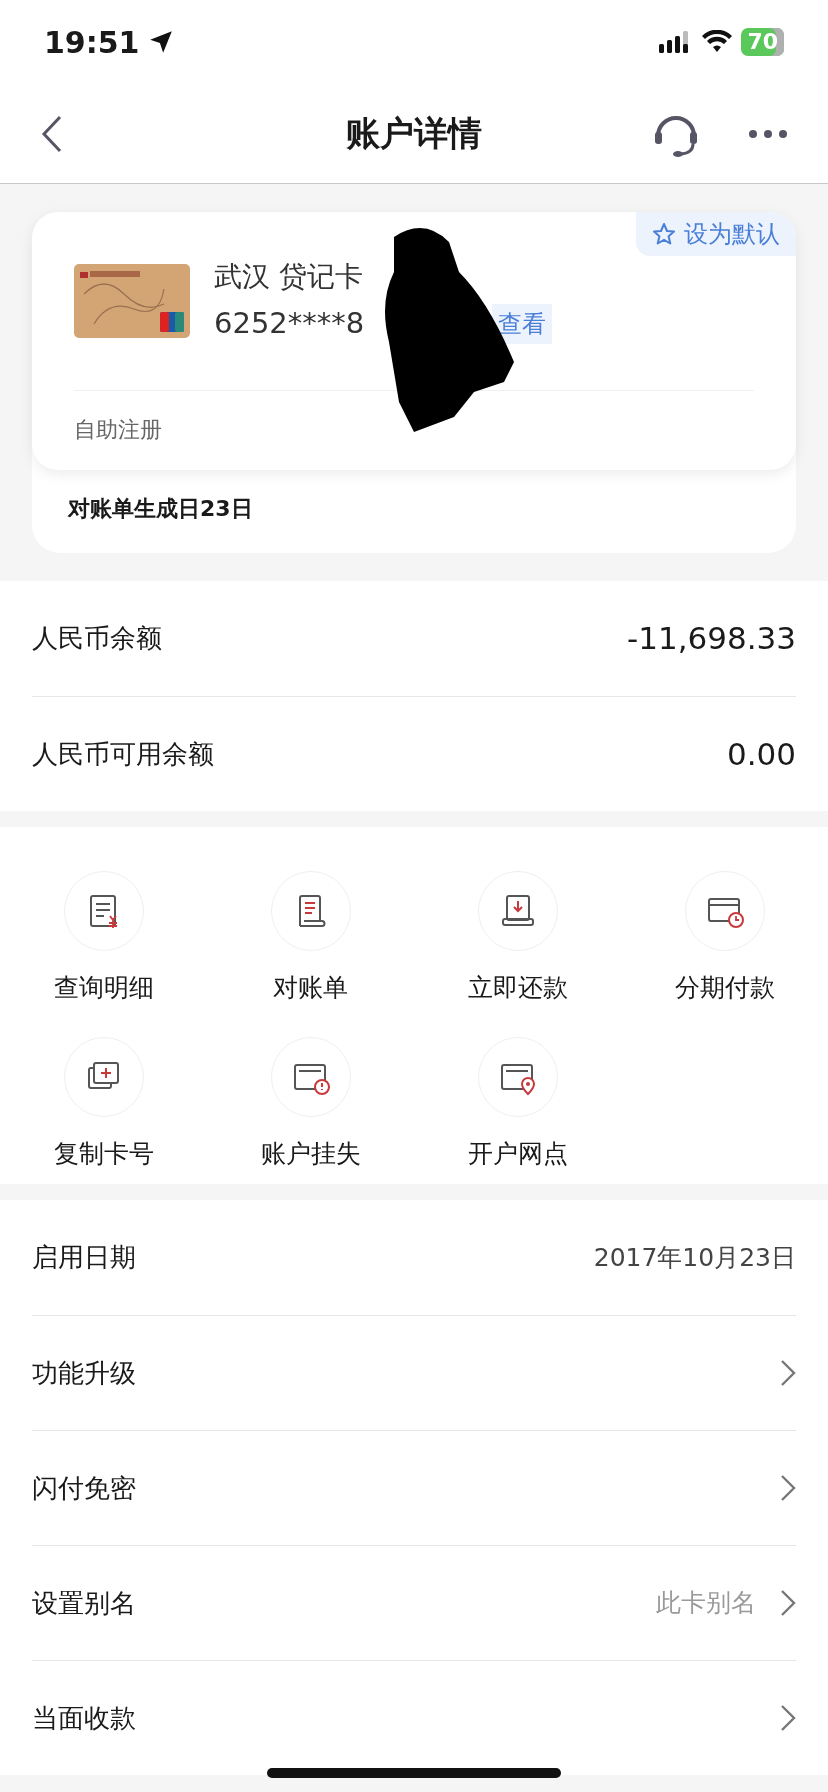 The width and height of the screenshot is (828, 1792). I want to click on card-name: 武汉 贷记卡, so click(289, 277).